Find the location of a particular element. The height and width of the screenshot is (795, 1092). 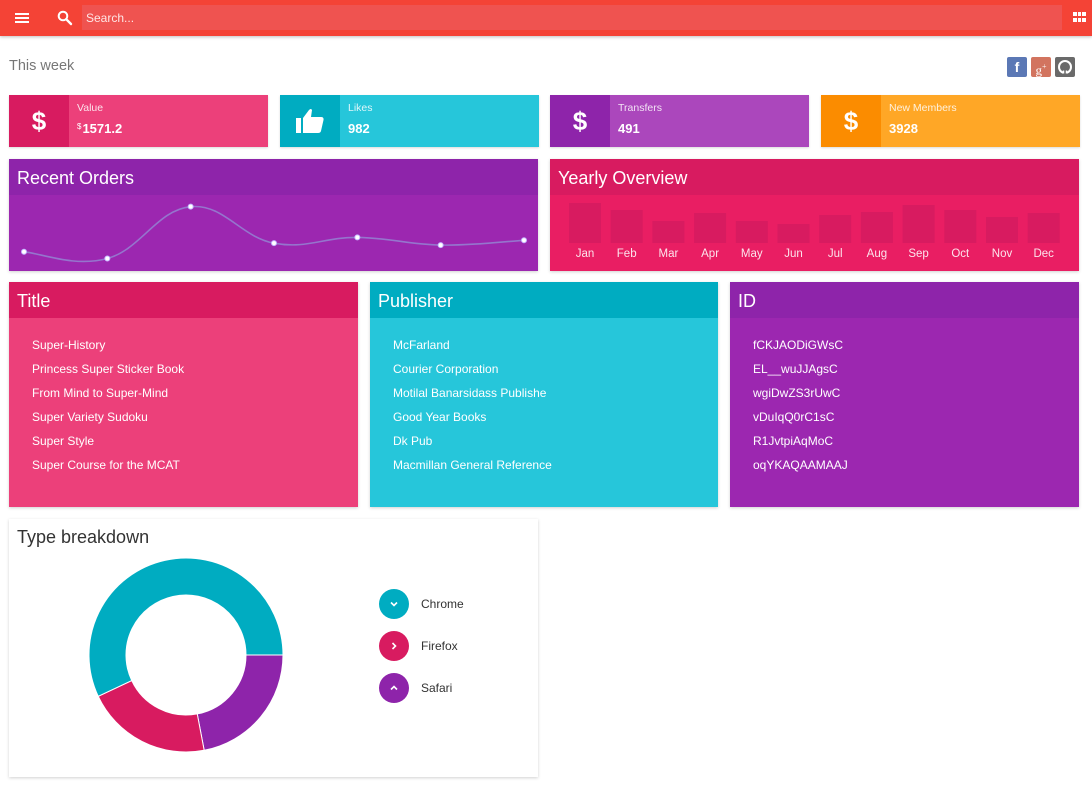

list-item: wgiDwZS3rUwC is located at coordinates (797, 393).